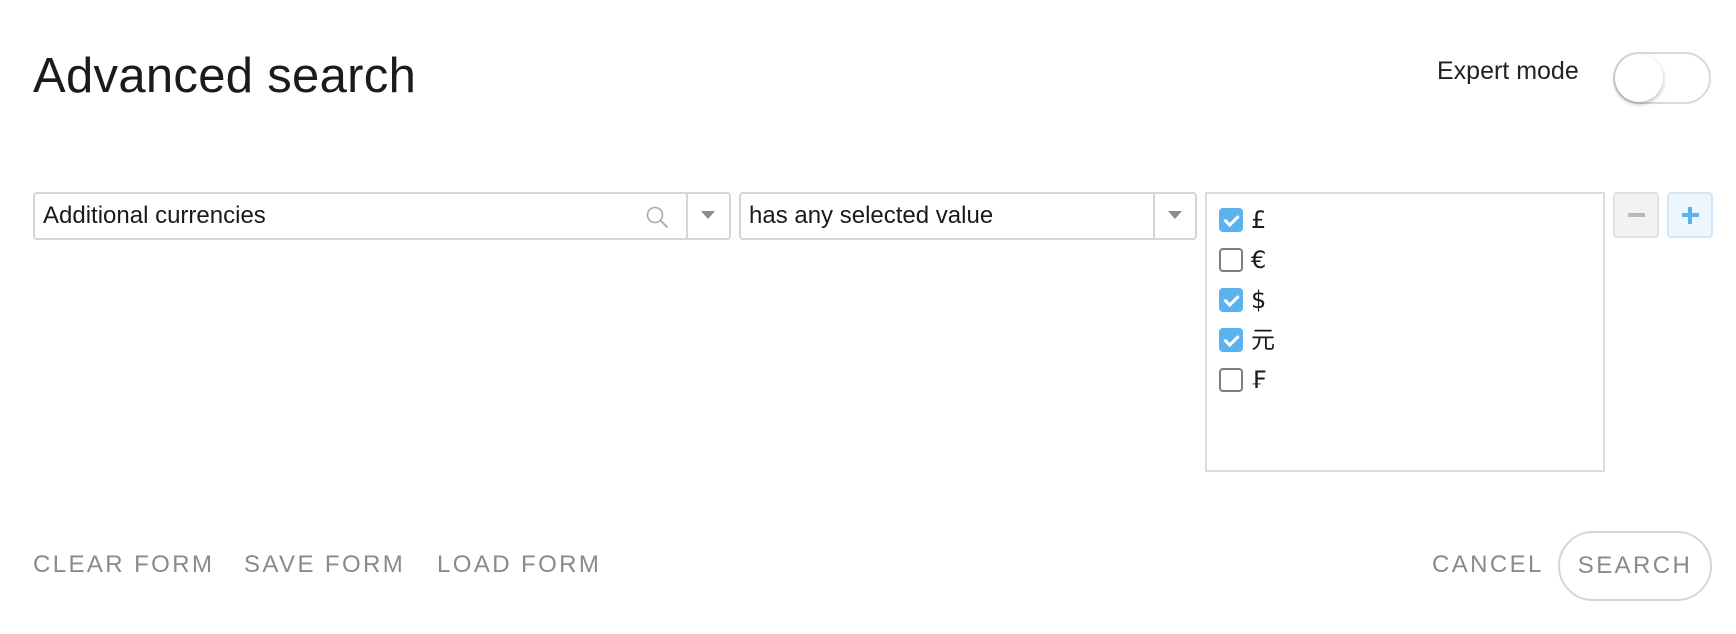  I want to click on value-item-dollar: $, so click(1242, 300).